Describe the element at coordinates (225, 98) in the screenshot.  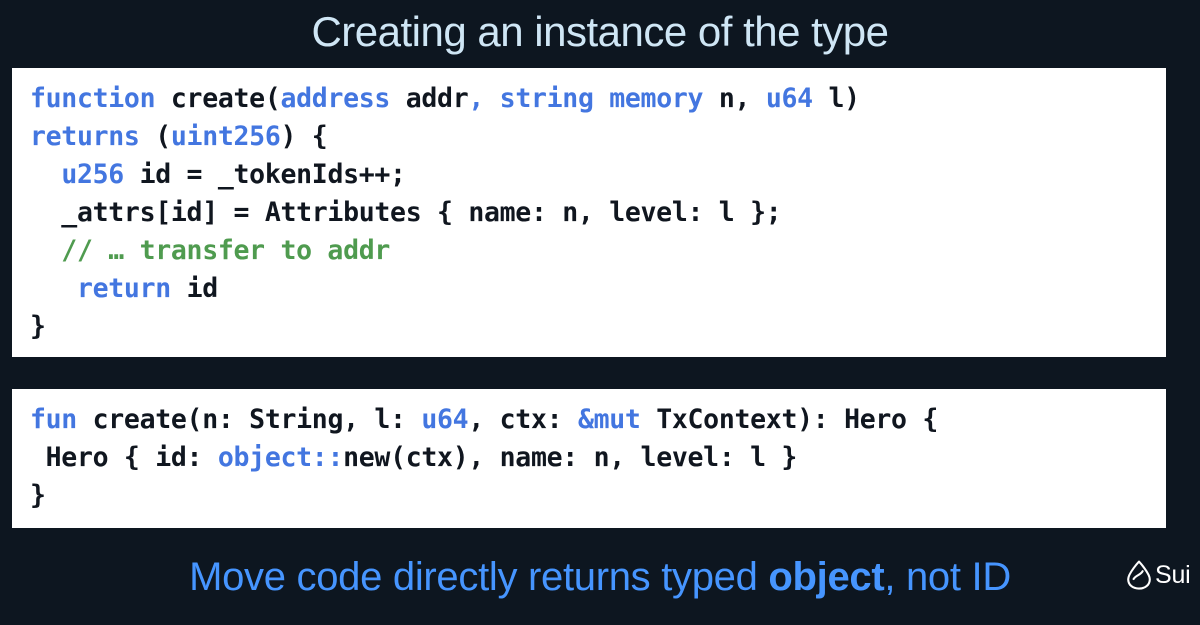
I see `code-token: create(` at that location.